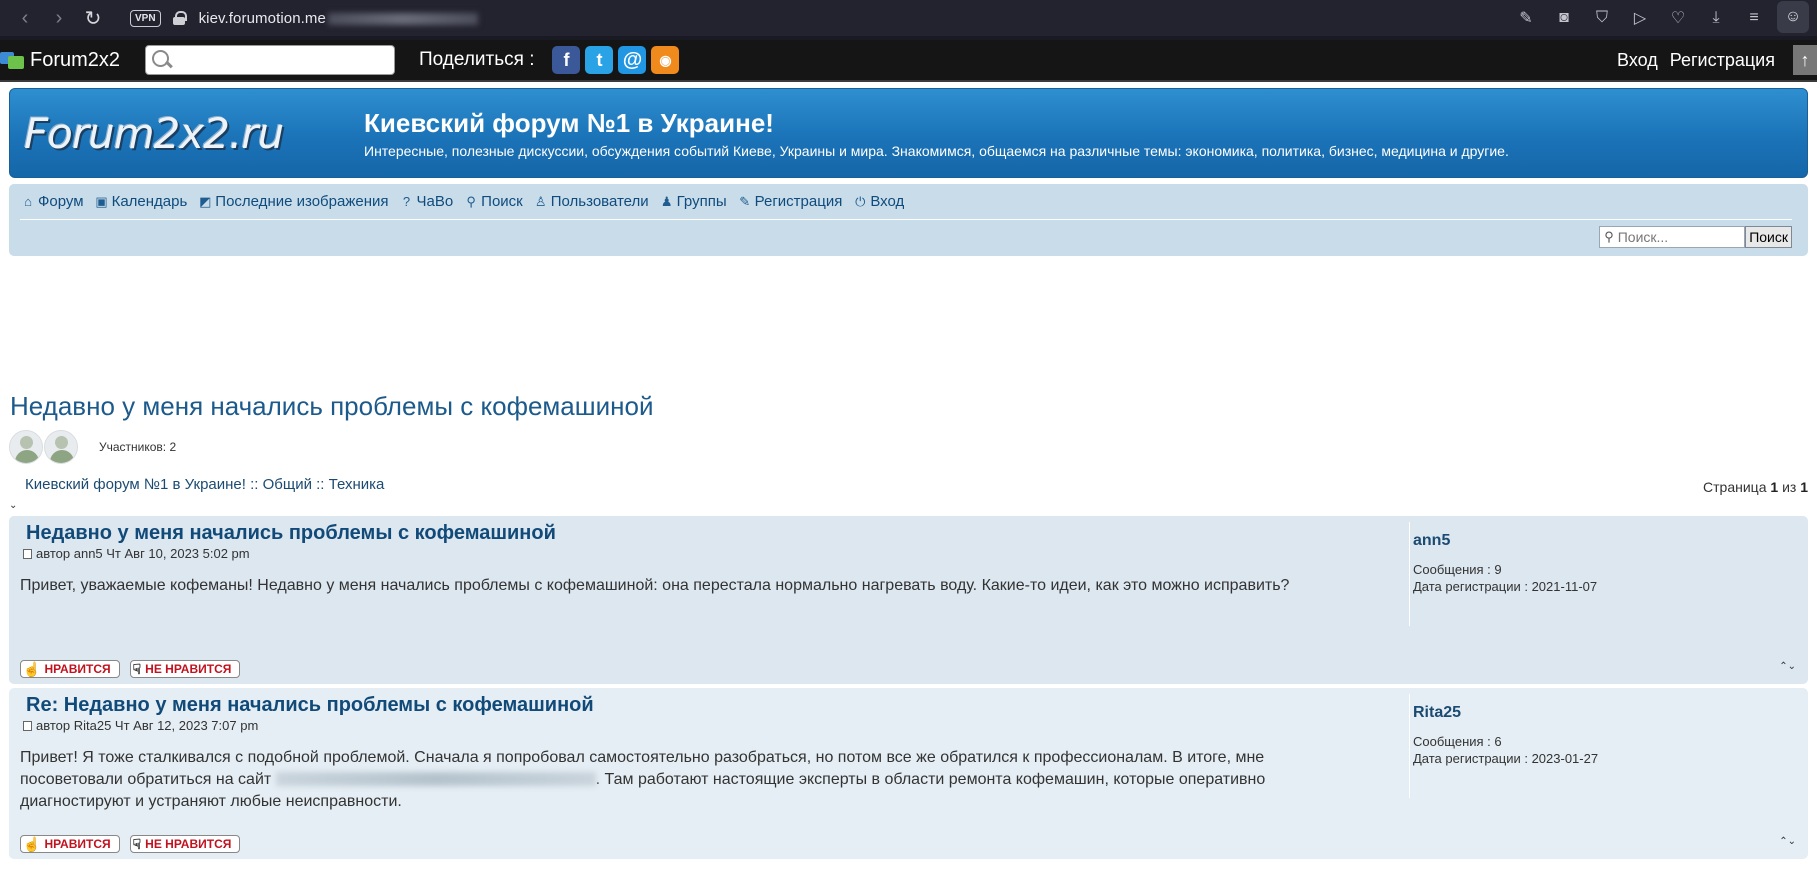 The width and height of the screenshot is (1817, 894). What do you see at coordinates (666, 201) in the screenshot?
I see `group-icon: ♟` at bounding box center [666, 201].